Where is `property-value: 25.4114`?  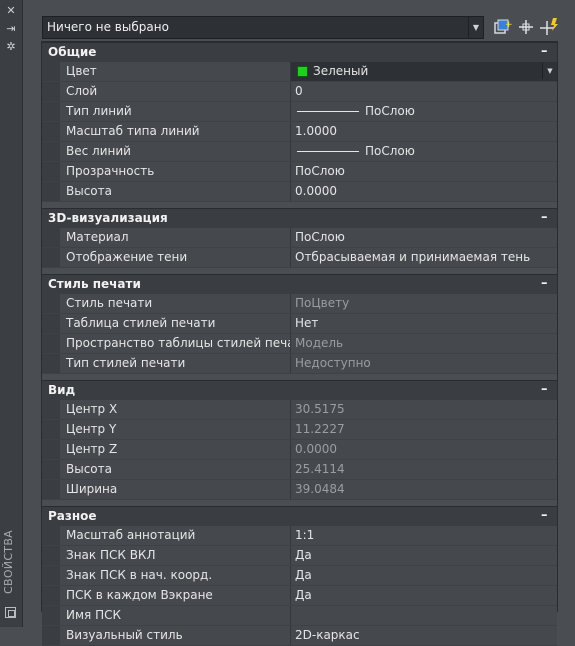 property-value: 25.4114 is located at coordinates (424, 469).